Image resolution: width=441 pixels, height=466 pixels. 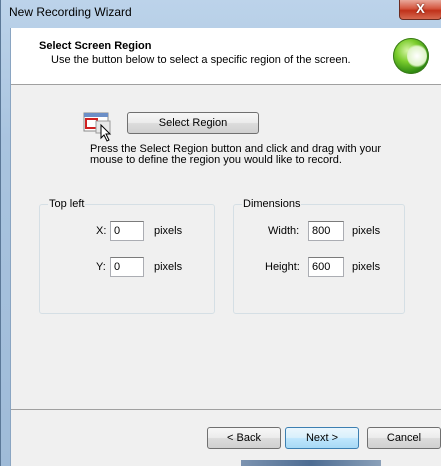 I want to click on x-unit-label: pixels, so click(x=168, y=231).